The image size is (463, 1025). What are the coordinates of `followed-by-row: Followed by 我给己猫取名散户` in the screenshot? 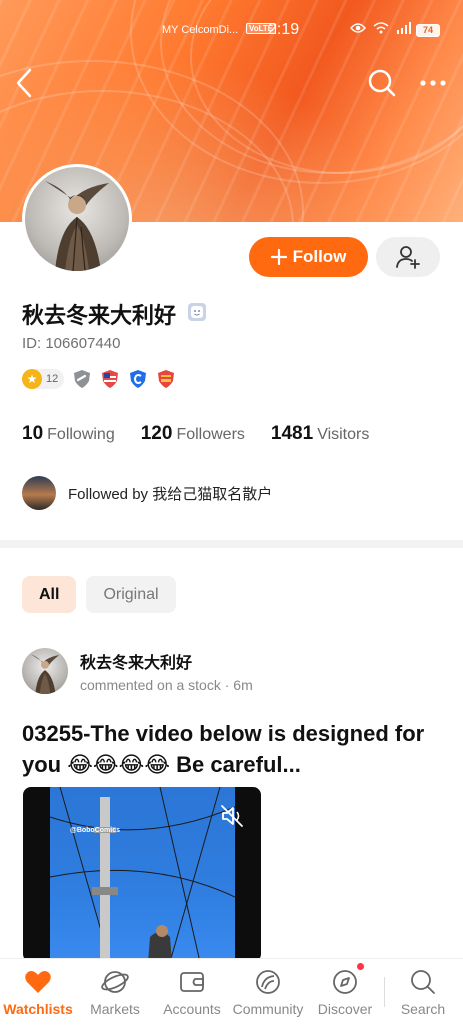 It's located at (147, 493).